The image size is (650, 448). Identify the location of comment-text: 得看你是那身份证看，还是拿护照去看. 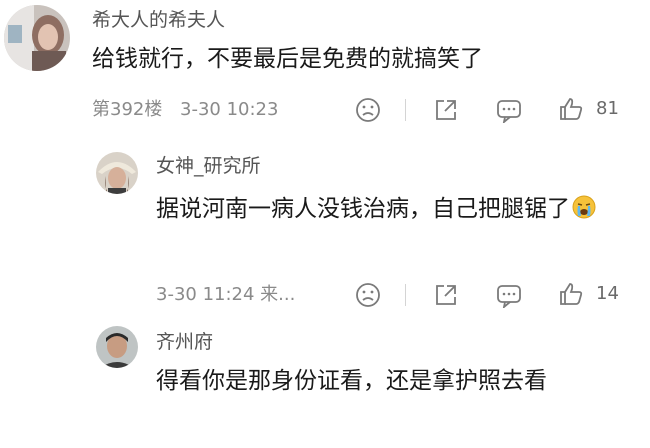
(351, 381).